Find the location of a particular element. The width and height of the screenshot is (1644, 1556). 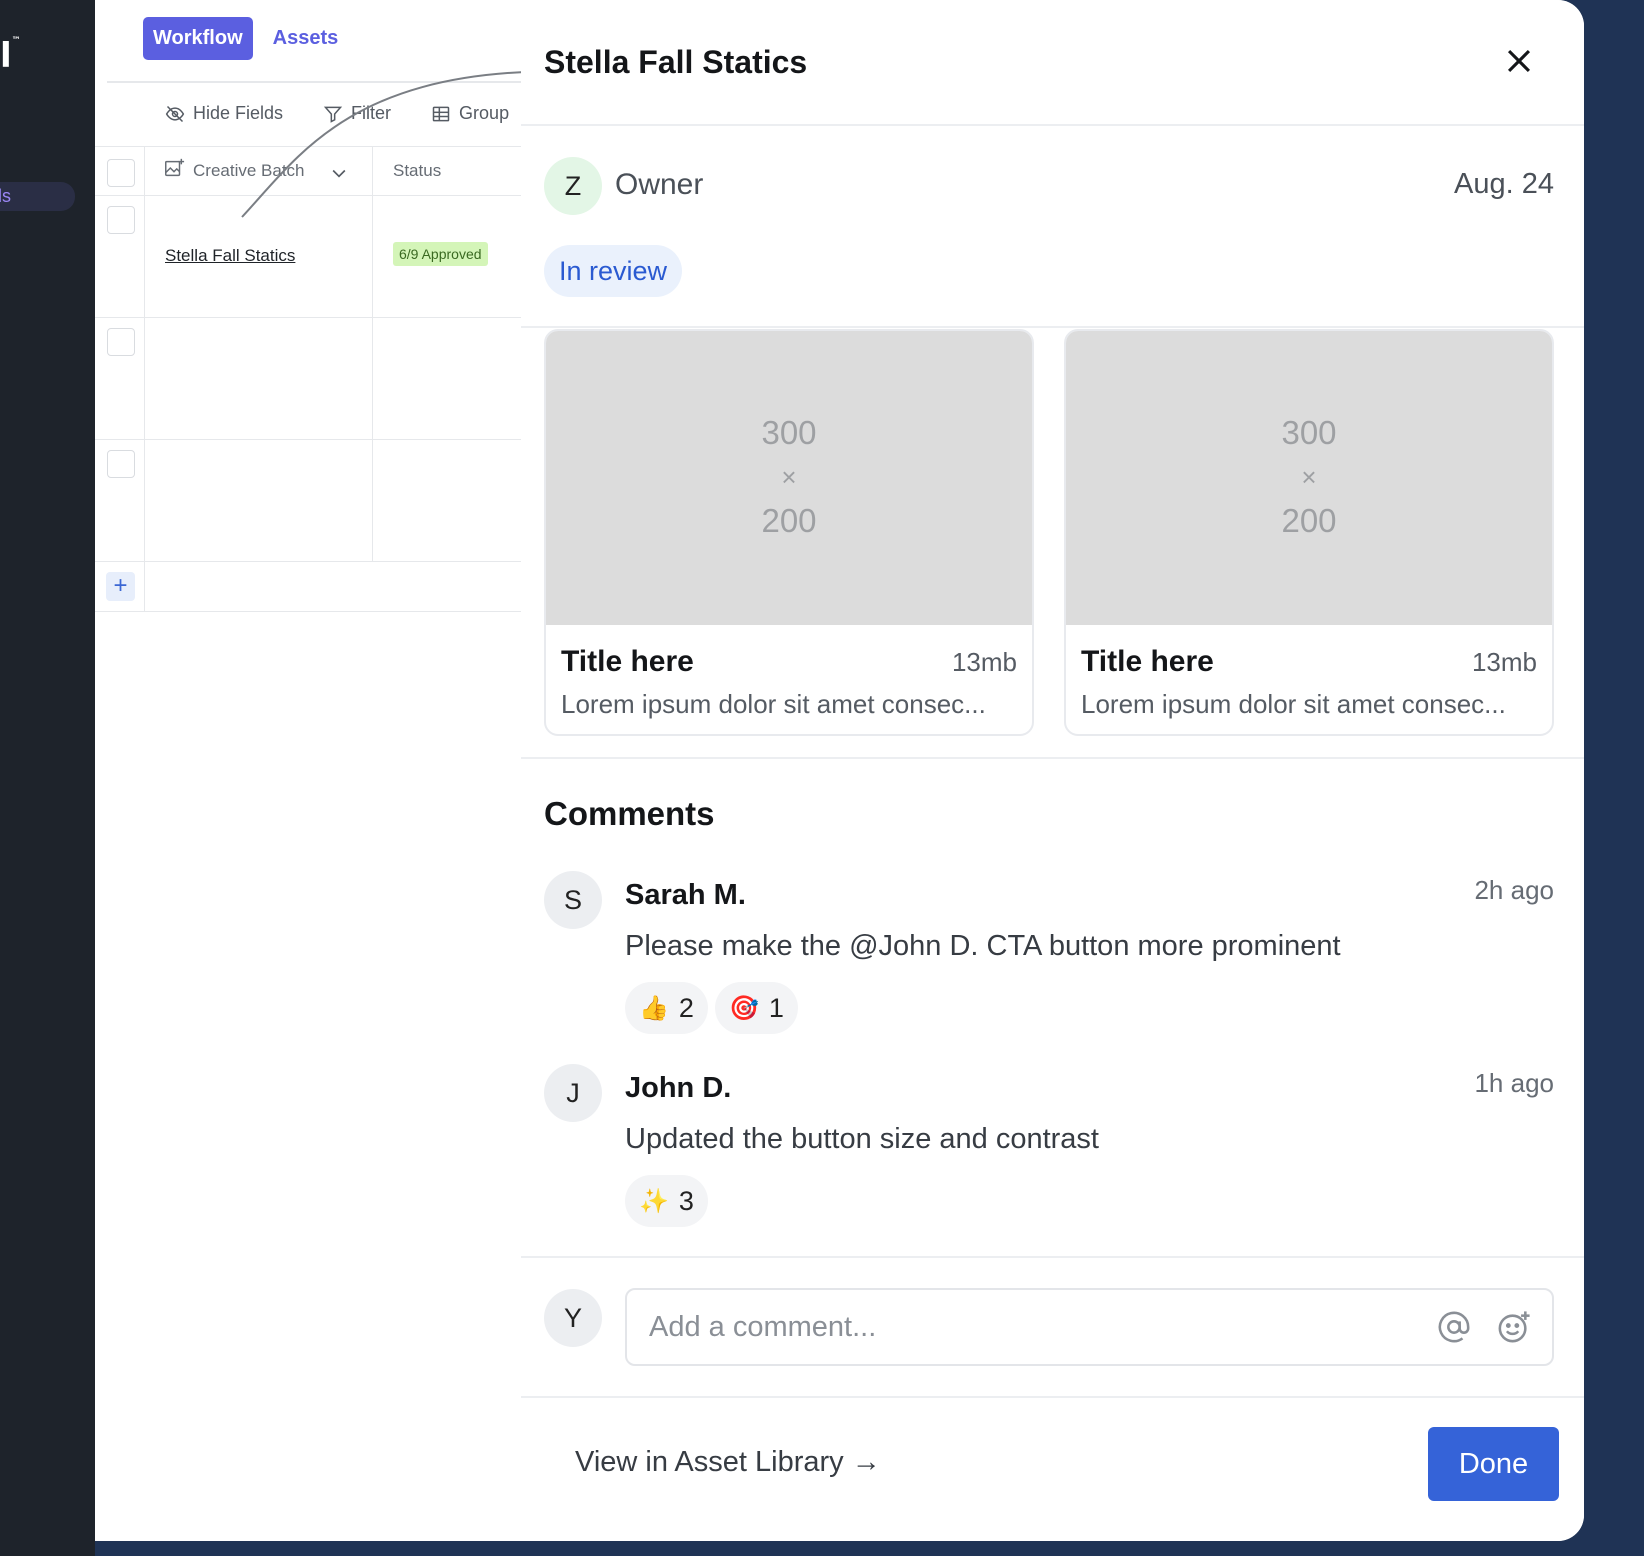

close-icon is located at coordinates (1519, 61).